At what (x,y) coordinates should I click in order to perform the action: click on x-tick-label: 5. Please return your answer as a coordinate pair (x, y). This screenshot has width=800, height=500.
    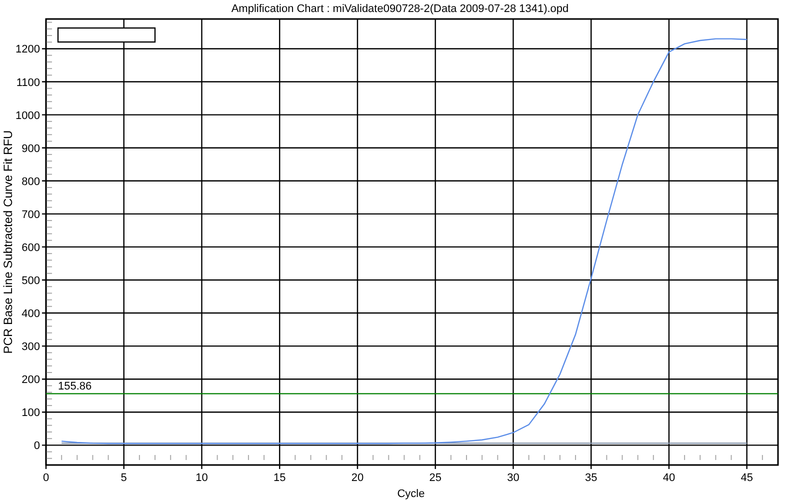
    Looking at the image, I should click on (123, 478).